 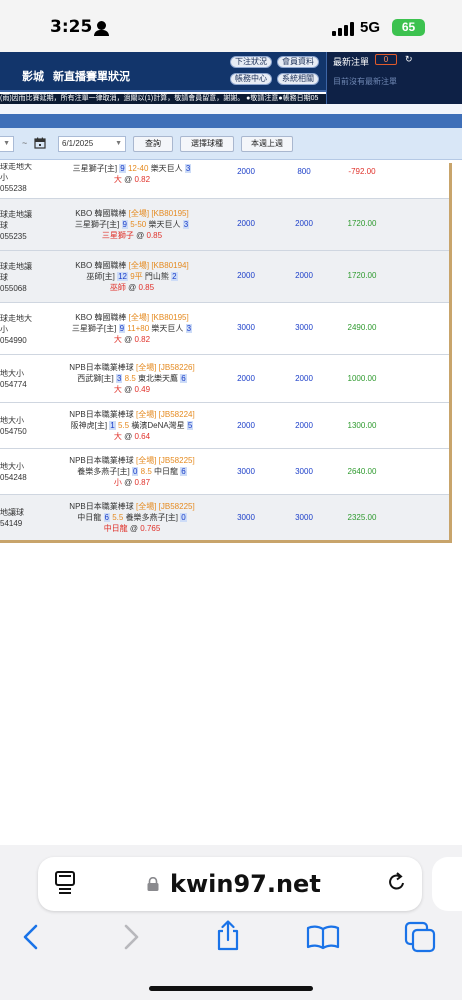 What do you see at coordinates (31, 937) in the screenshot?
I see `back-icon` at bounding box center [31, 937].